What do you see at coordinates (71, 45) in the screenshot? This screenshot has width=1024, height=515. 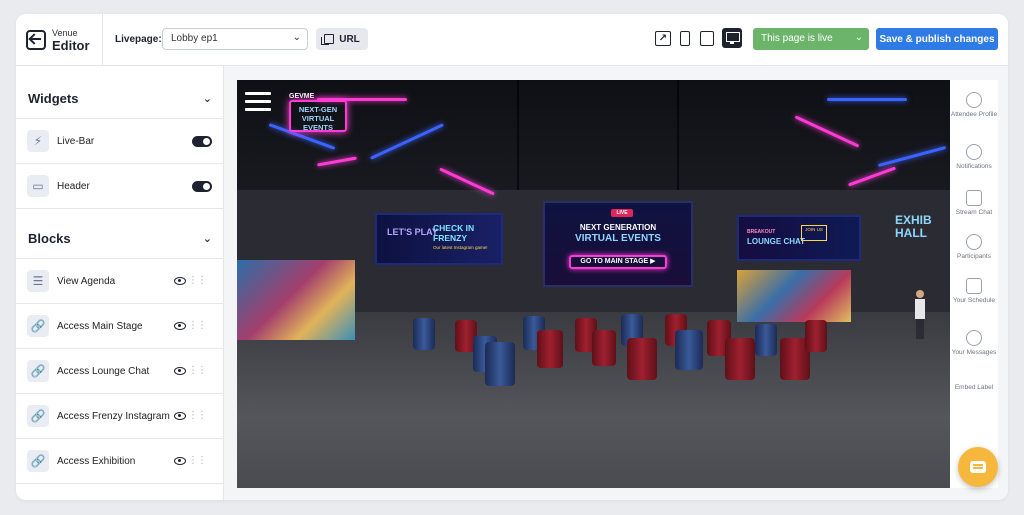 I see `brand-main-text: Editor` at bounding box center [71, 45].